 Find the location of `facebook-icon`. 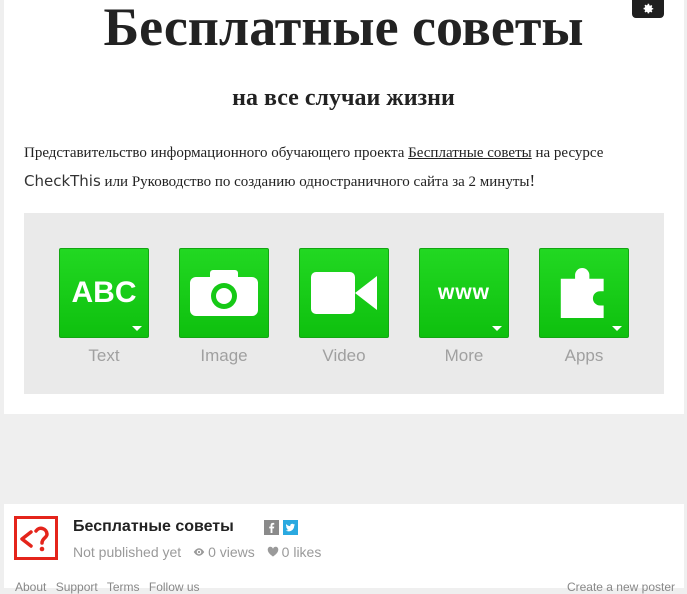

facebook-icon is located at coordinates (272, 527).